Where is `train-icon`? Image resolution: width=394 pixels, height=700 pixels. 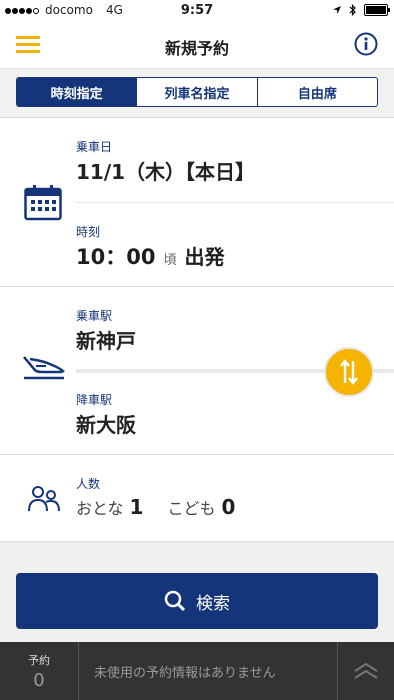
train-icon is located at coordinates (44, 368).